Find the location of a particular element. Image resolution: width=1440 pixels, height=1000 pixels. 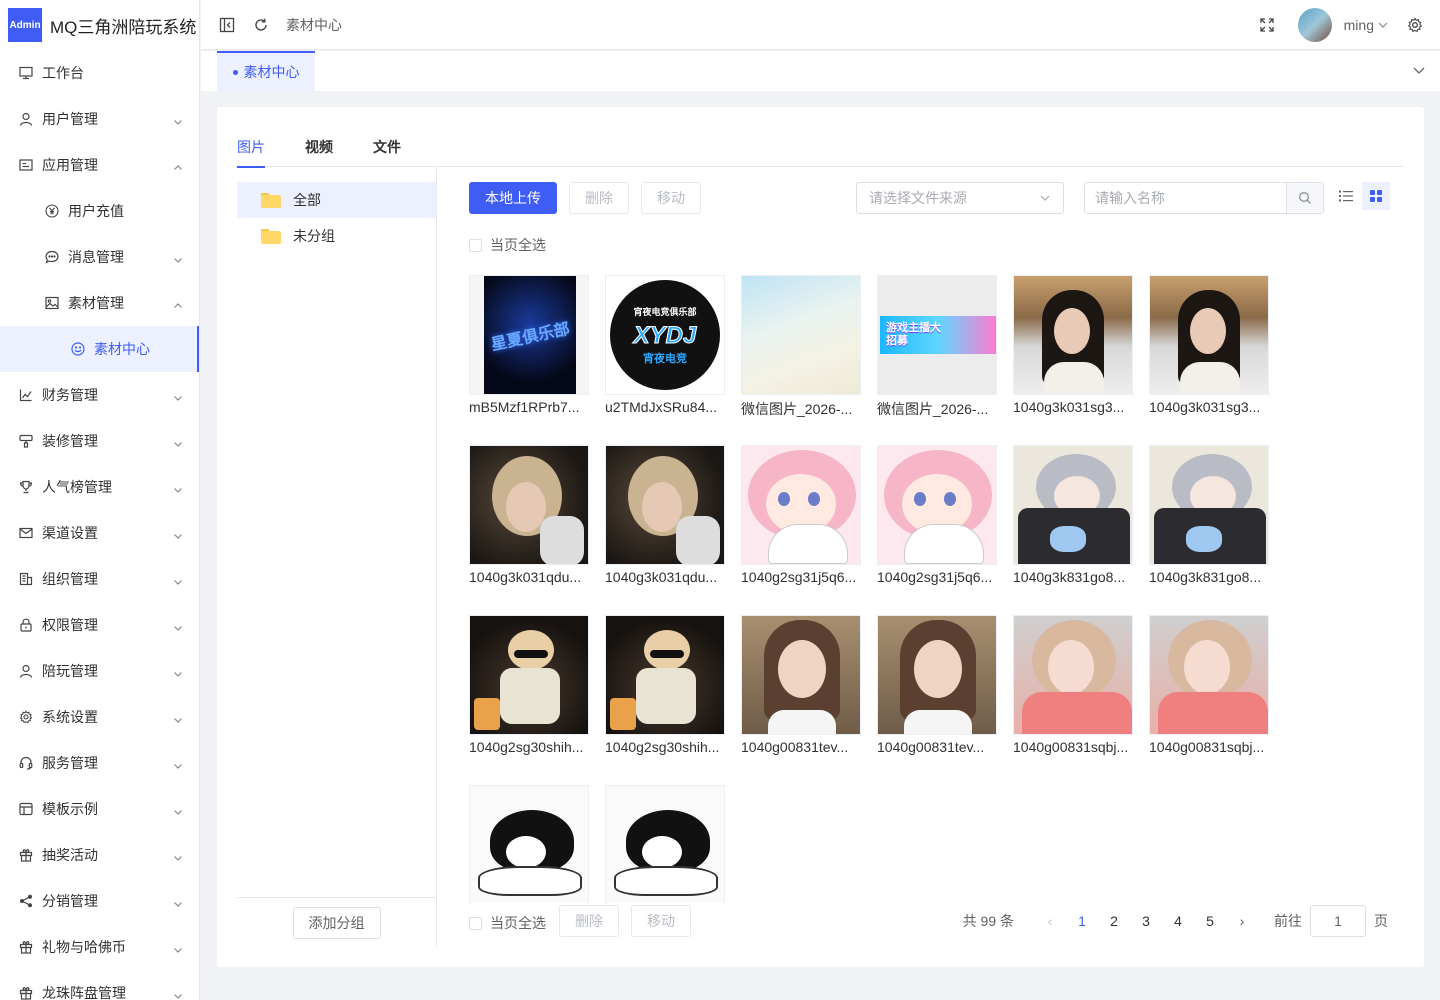

tab-images: 图片 is located at coordinates (251, 147).